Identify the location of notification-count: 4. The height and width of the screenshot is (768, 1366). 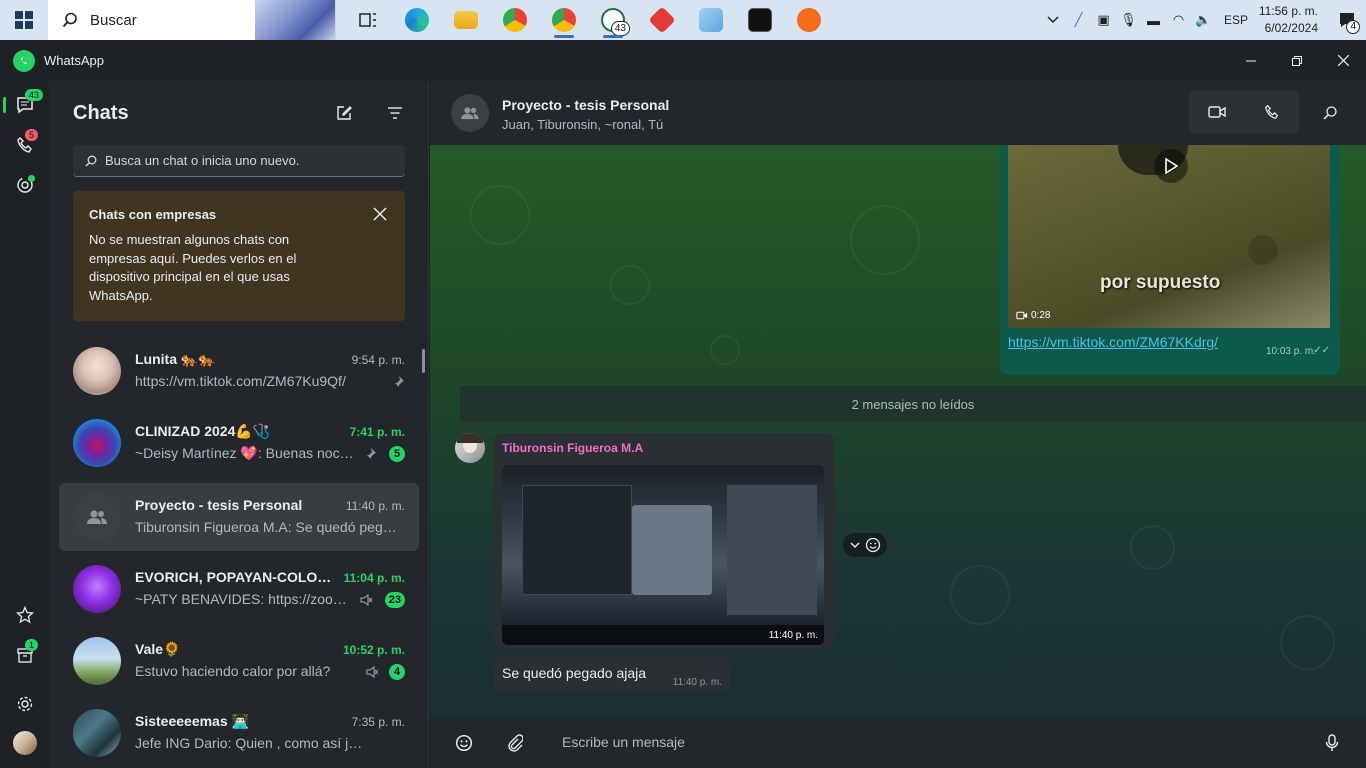
(1353, 27).